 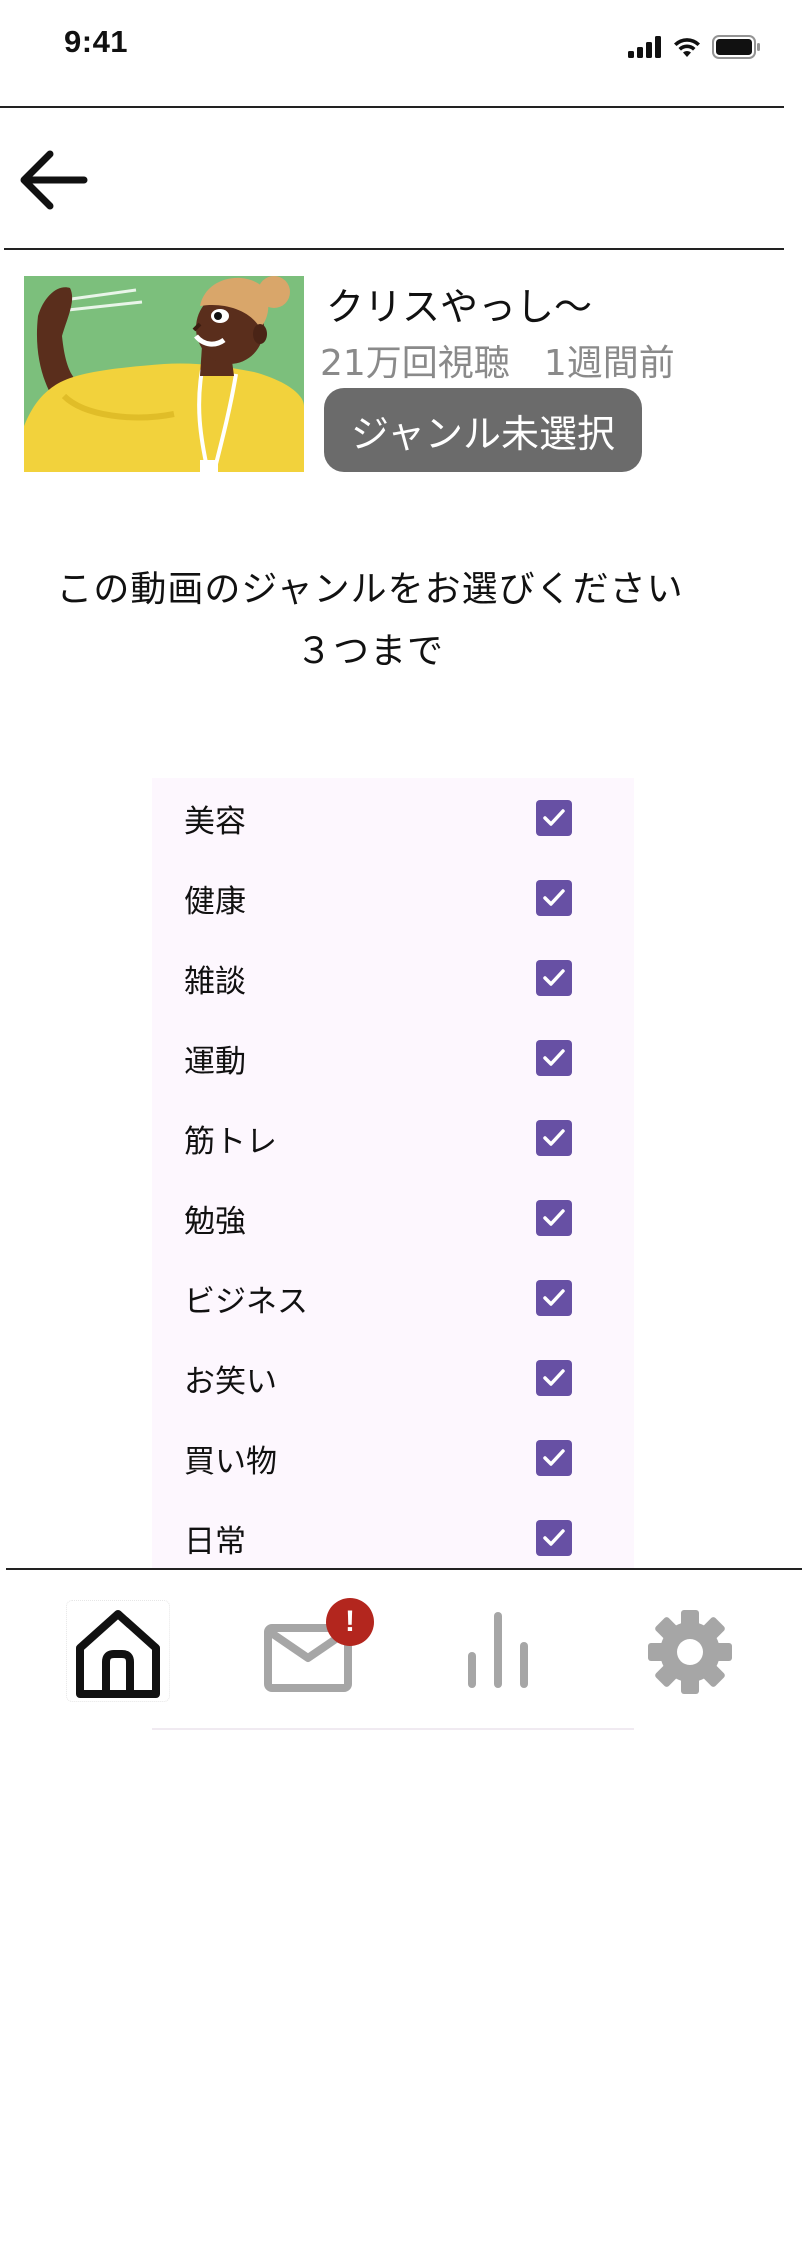 I want to click on genre-label: 買い物, so click(x=230, y=1462).